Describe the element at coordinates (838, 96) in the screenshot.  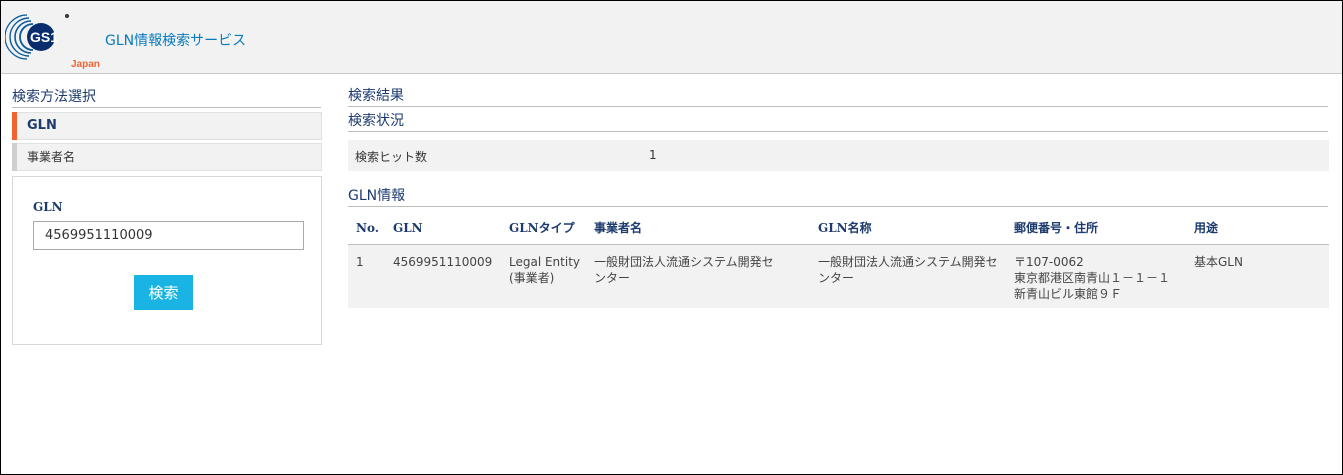
I see `results-heading: 検索結果` at that location.